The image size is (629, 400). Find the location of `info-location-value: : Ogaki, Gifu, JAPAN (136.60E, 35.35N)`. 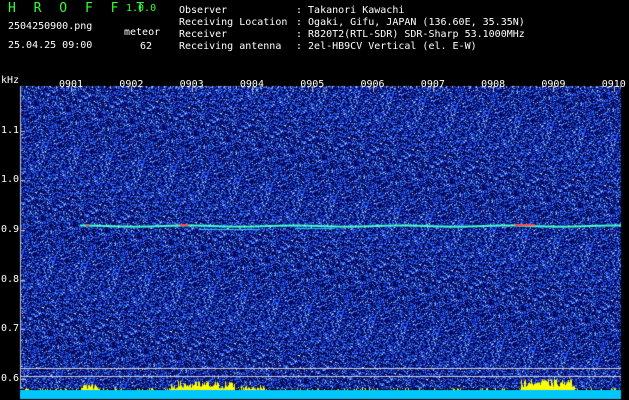

info-location-value: : Ogaki, Gifu, JAPAN (136.60E, 35.35N) is located at coordinates (410, 22).